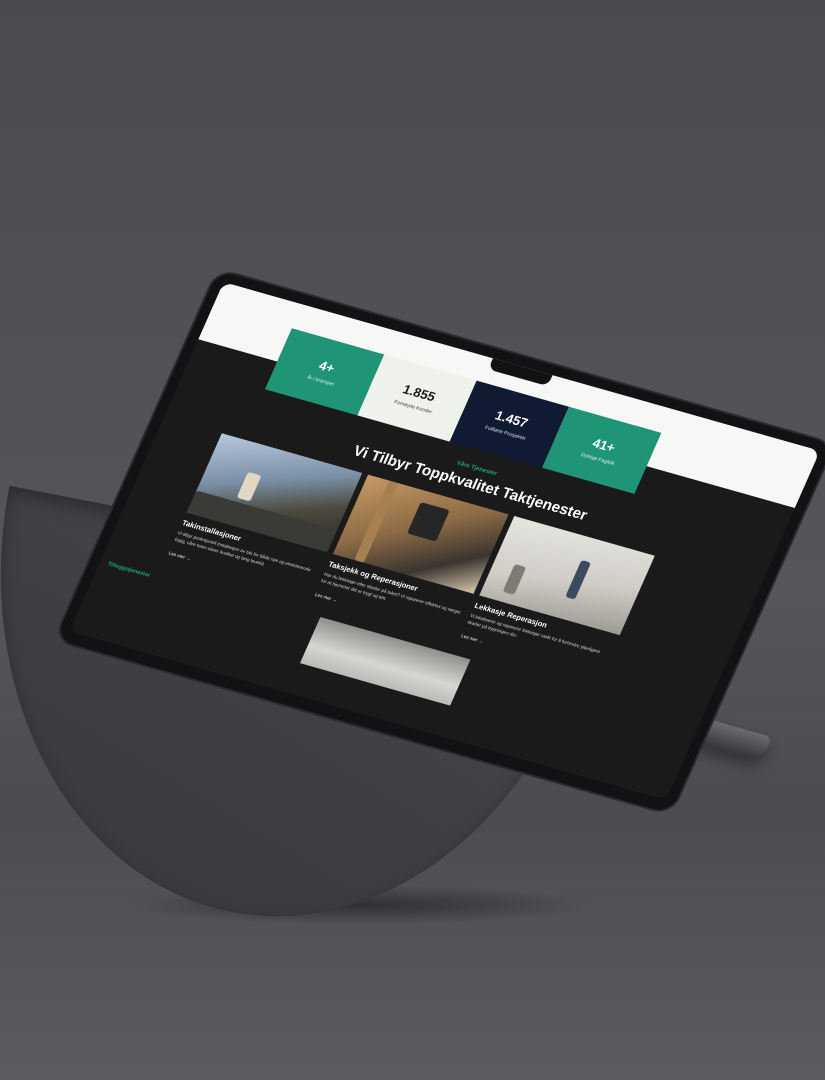  What do you see at coordinates (128, 570) in the screenshot?
I see `secondary-eyebrow: Tilleggstjenester` at bounding box center [128, 570].